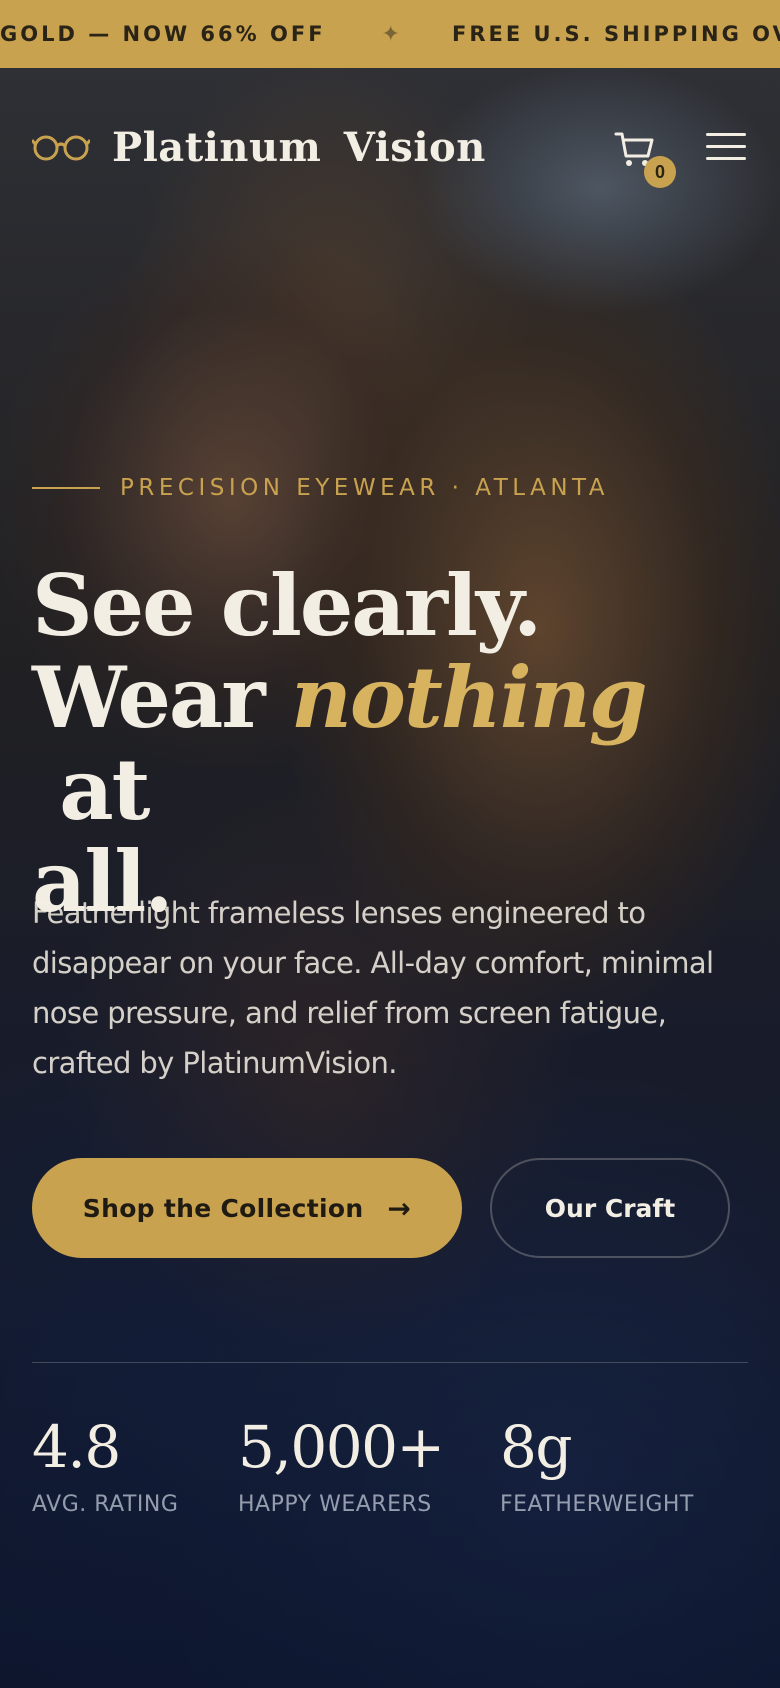  What do you see at coordinates (287, 605) in the screenshot?
I see `headline-line-1: See clearly.` at bounding box center [287, 605].